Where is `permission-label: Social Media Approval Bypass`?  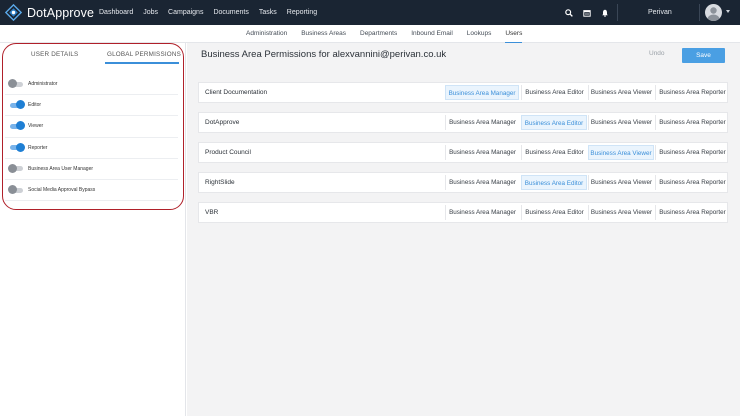 permission-label: Social Media Approval Bypass is located at coordinates (62, 190).